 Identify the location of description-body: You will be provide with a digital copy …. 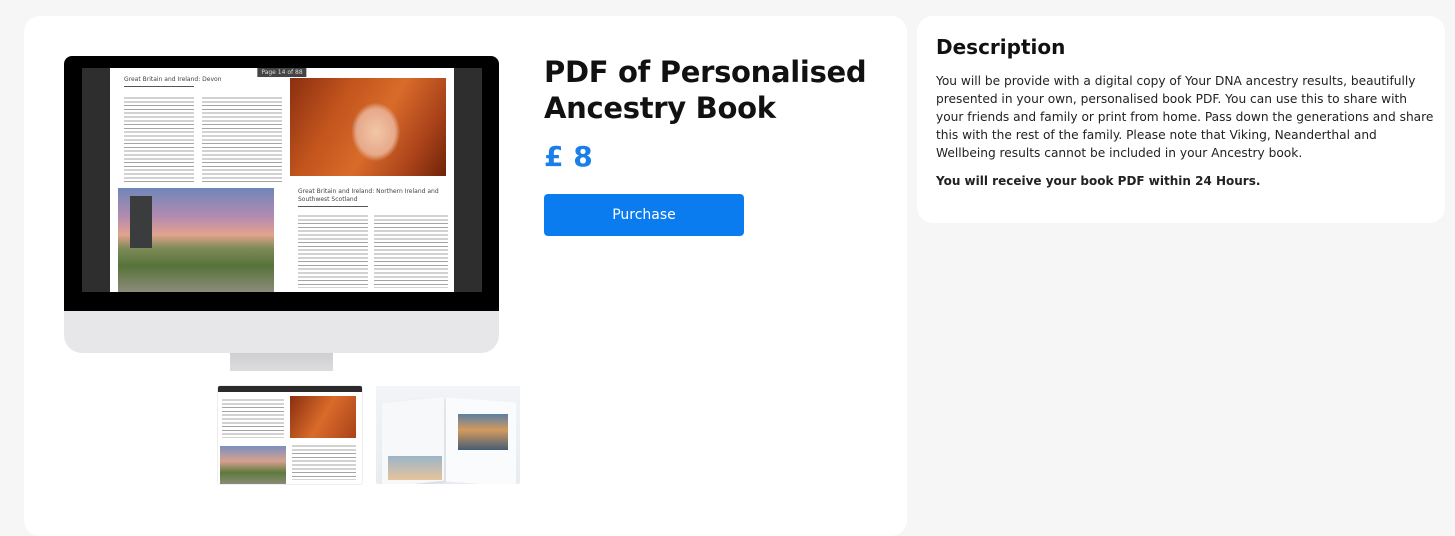
(1185, 117).